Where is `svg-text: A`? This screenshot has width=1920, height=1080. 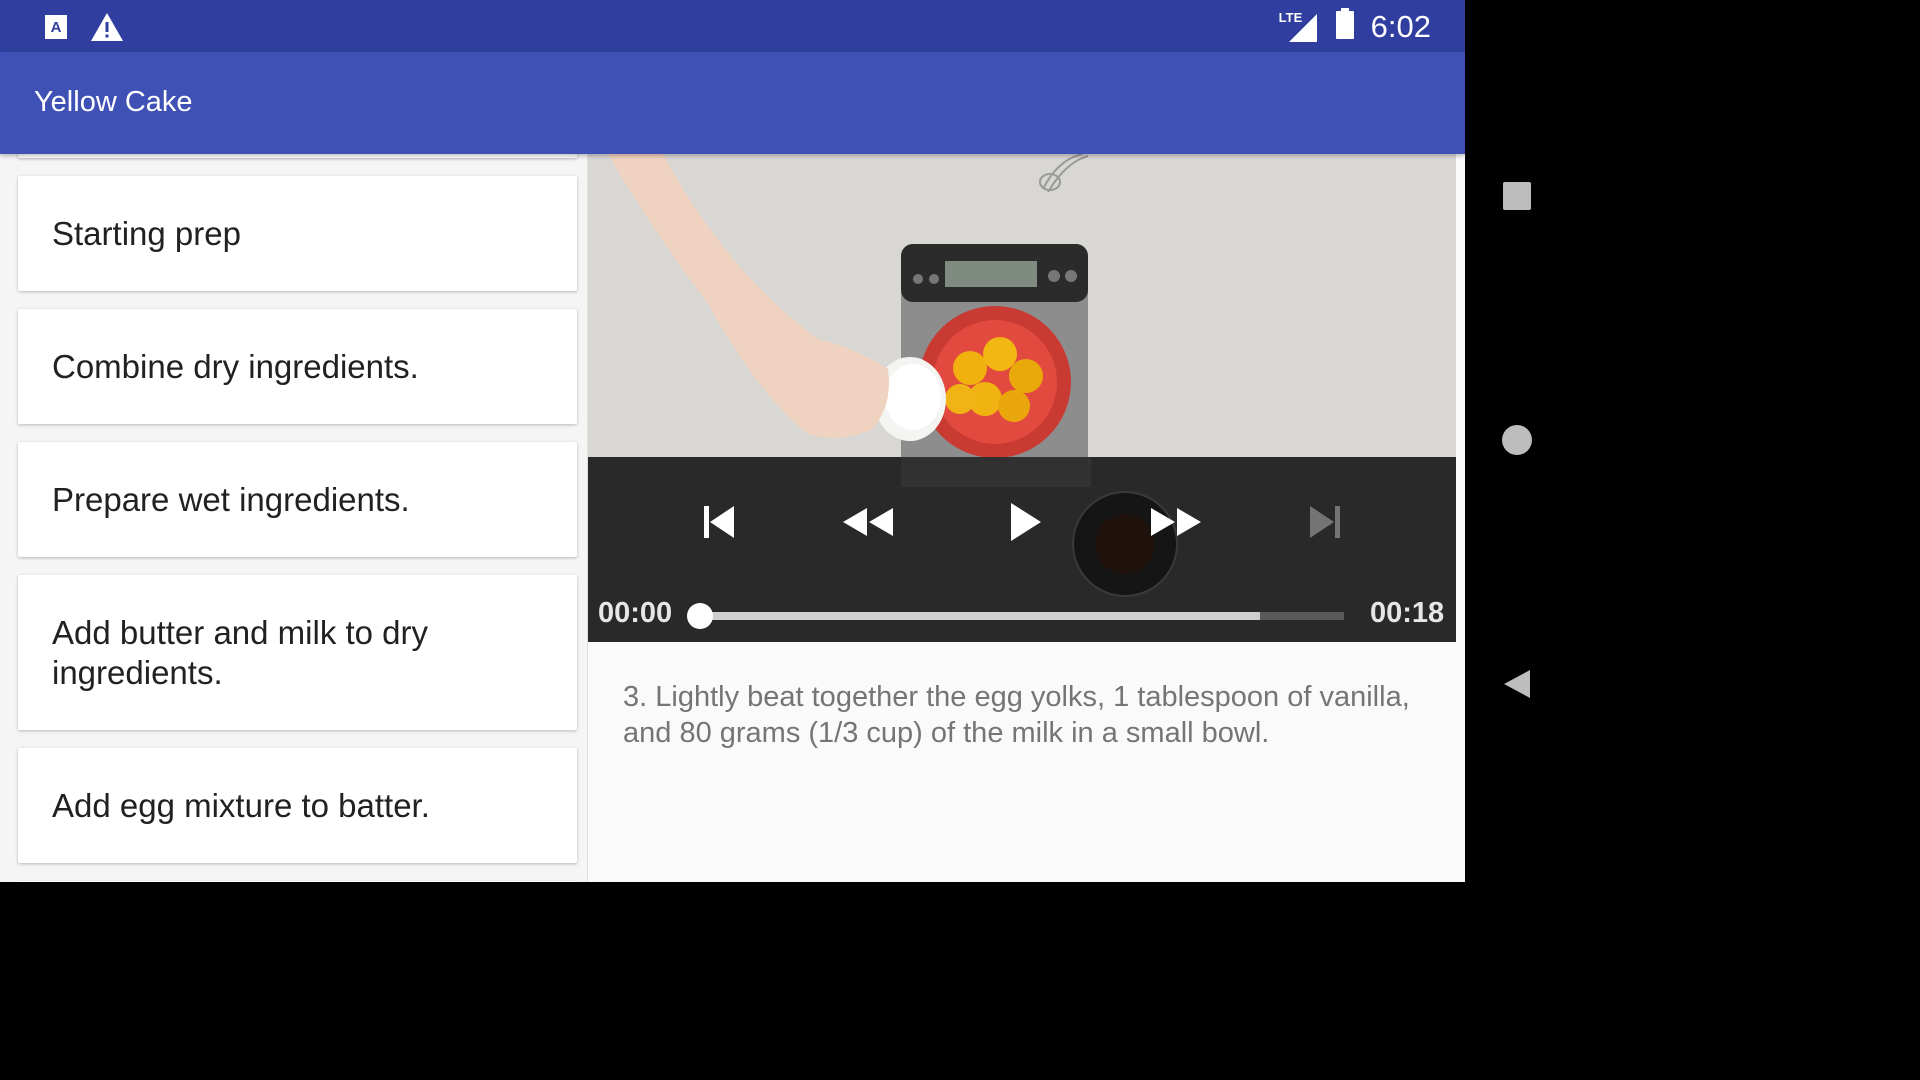 svg-text: A is located at coordinates (56, 27).